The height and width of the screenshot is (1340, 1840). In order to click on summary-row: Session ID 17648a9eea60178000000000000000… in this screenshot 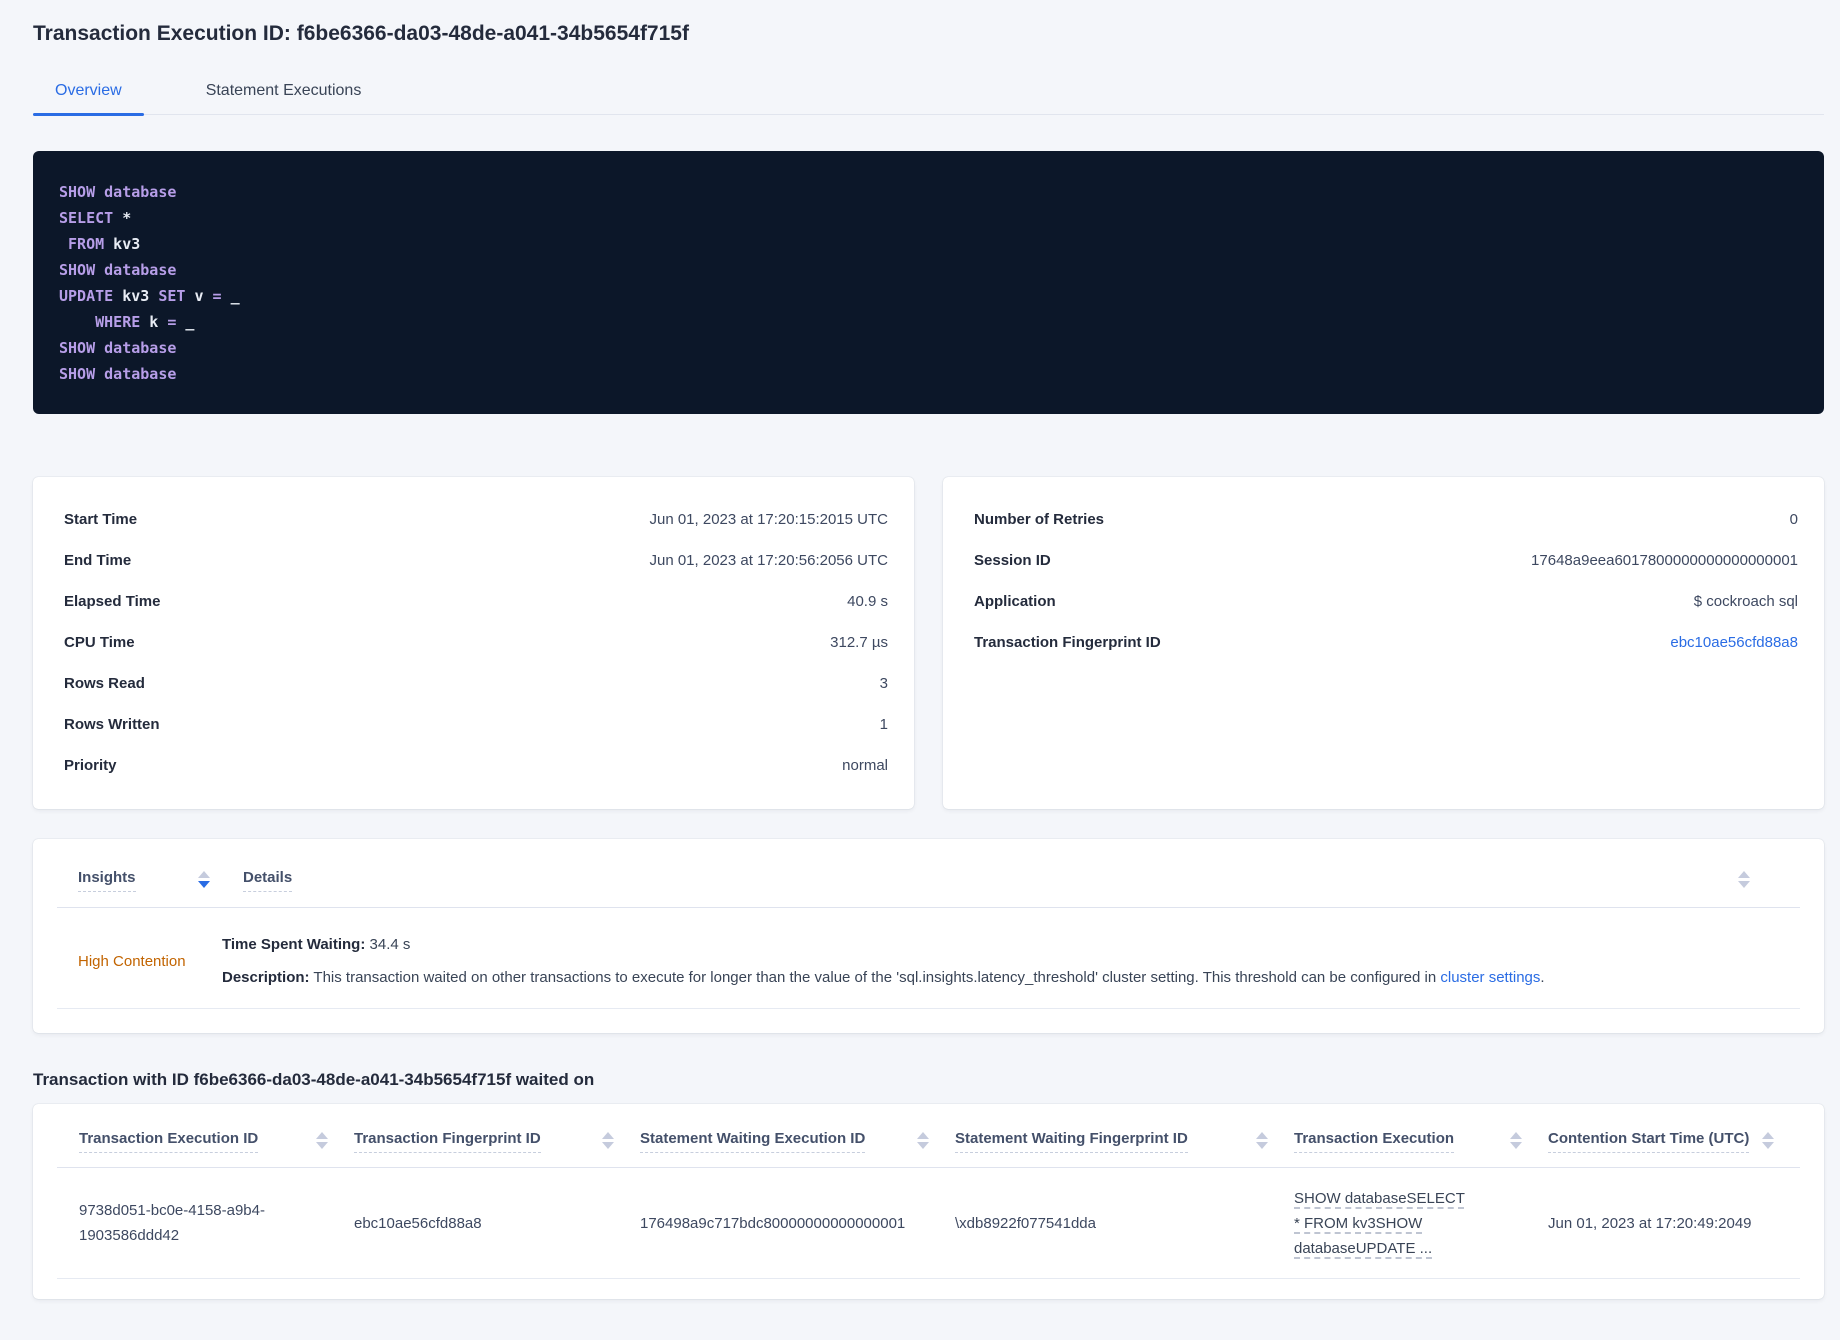, I will do `click(1386, 560)`.